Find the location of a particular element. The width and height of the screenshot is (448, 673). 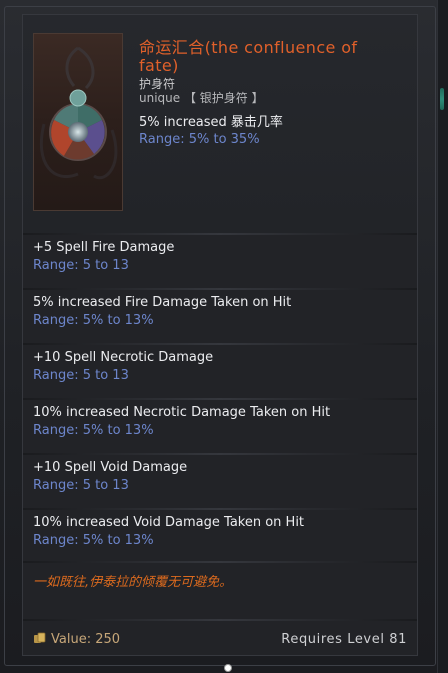

item-name: 命运汇合(the confluence of fate) is located at coordinates (248, 56).